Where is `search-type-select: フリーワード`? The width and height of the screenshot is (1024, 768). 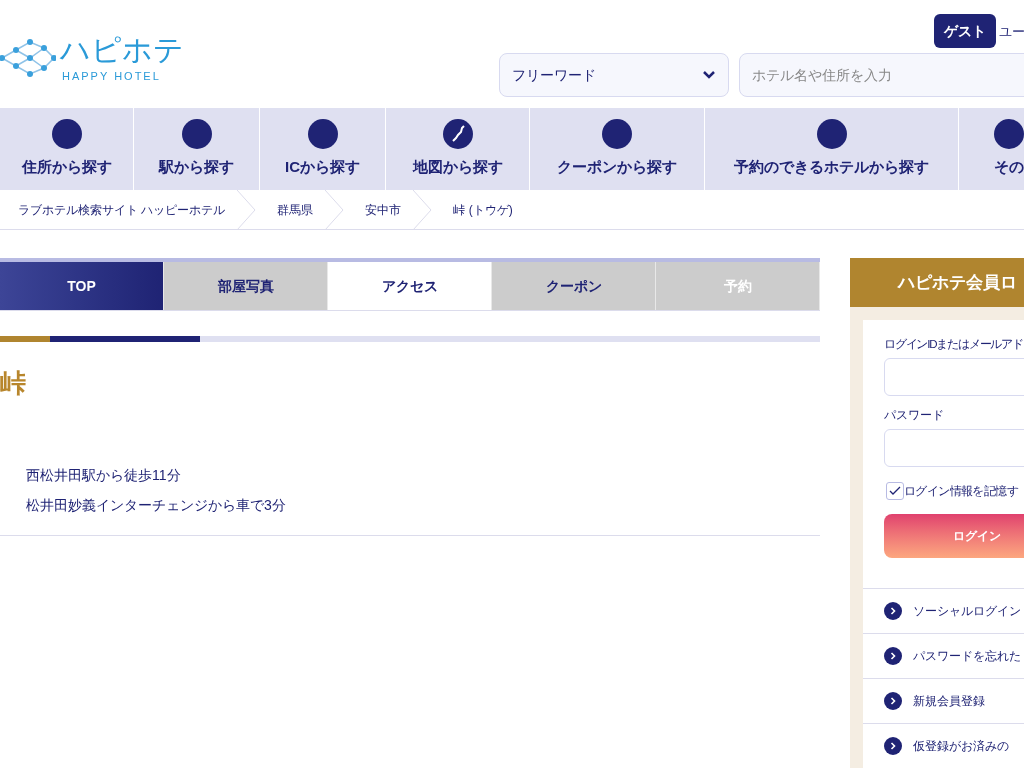
search-type-select: フリーワード is located at coordinates (614, 75).